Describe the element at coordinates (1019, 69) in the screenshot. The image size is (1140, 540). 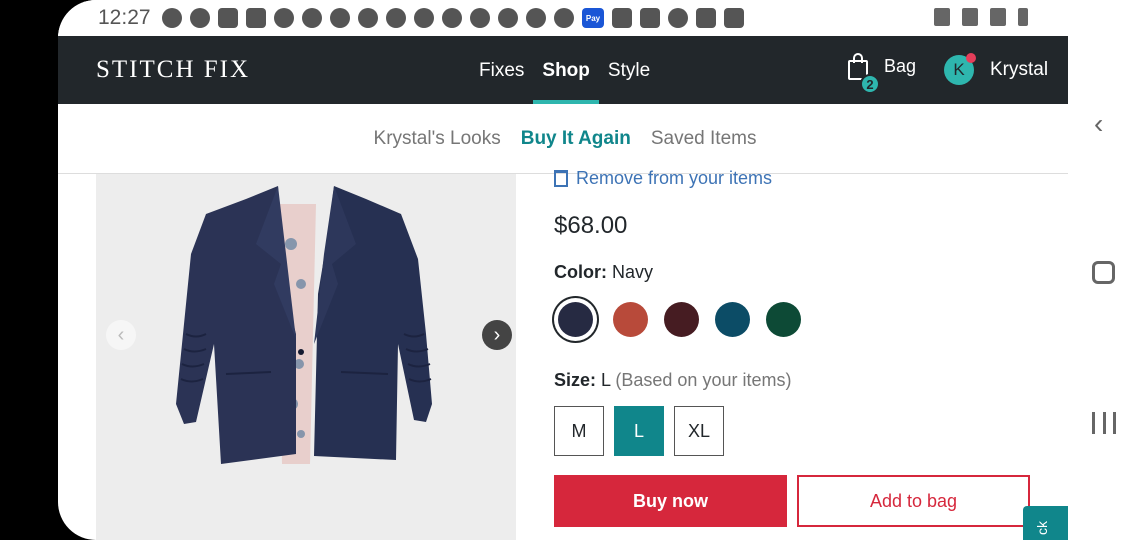
I see `user-name: Krystal` at that location.